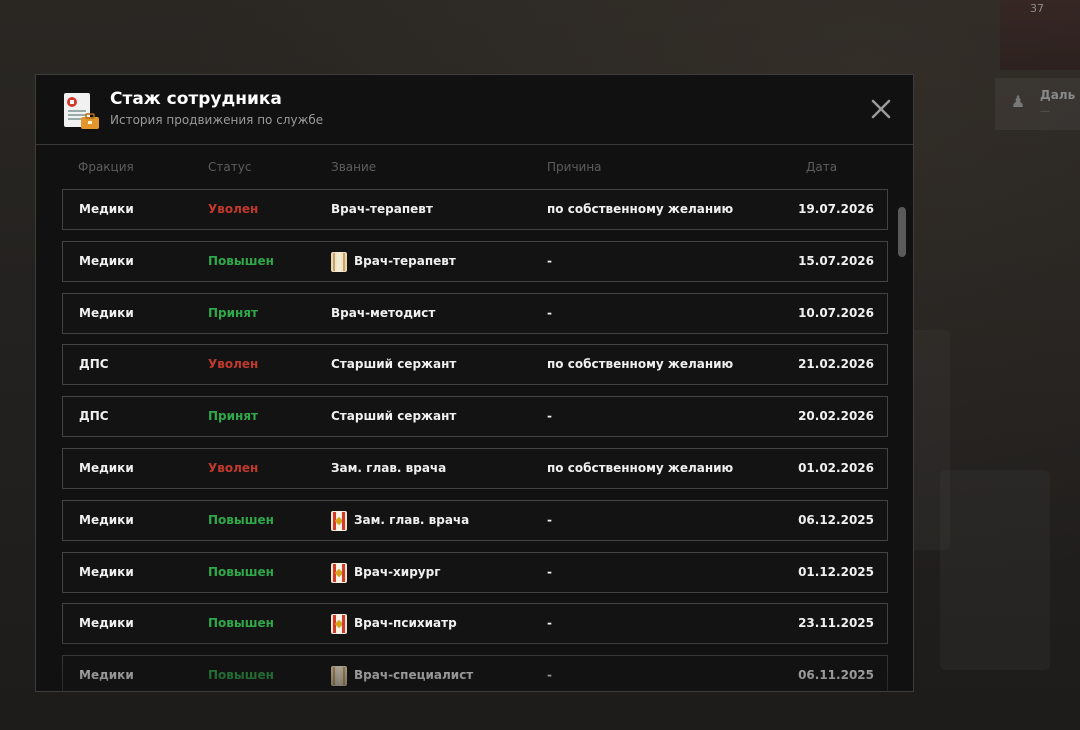 The width and height of the screenshot is (1080, 730). Describe the element at coordinates (196, 99) in the screenshot. I see `modal-title: Стаж сотрудника` at that location.